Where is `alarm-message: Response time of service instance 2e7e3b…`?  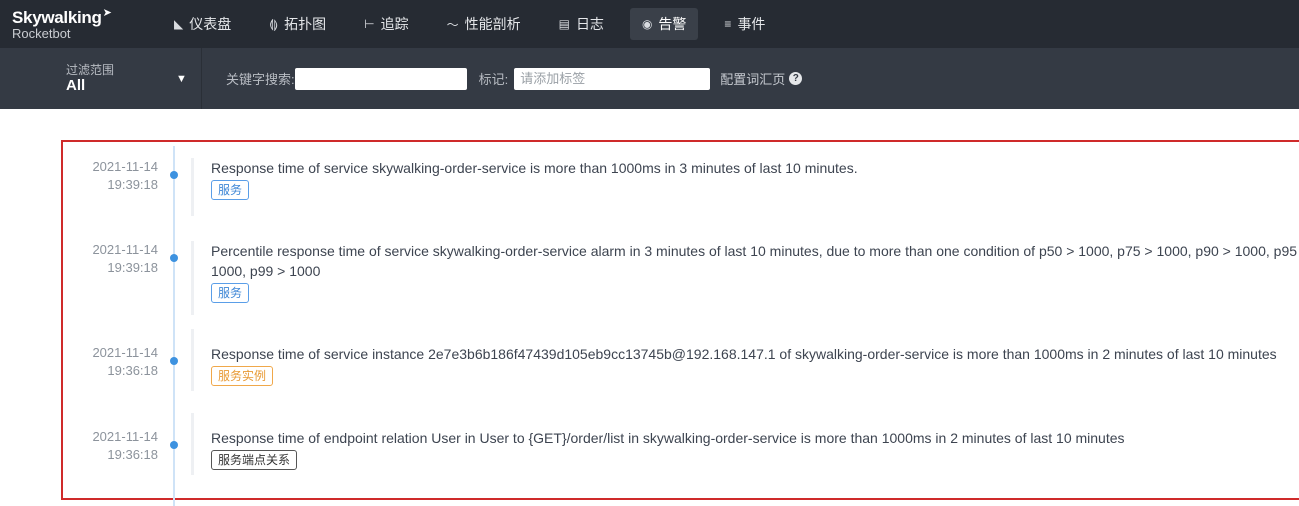 alarm-message: Response time of service instance 2e7e3b… is located at coordinates (744, 354).